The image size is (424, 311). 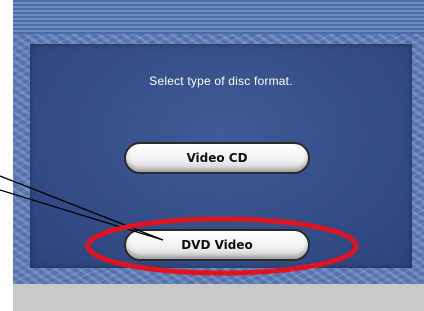 I want to click on prompt-text: Select type of disc format., so click(x=221, y=81).